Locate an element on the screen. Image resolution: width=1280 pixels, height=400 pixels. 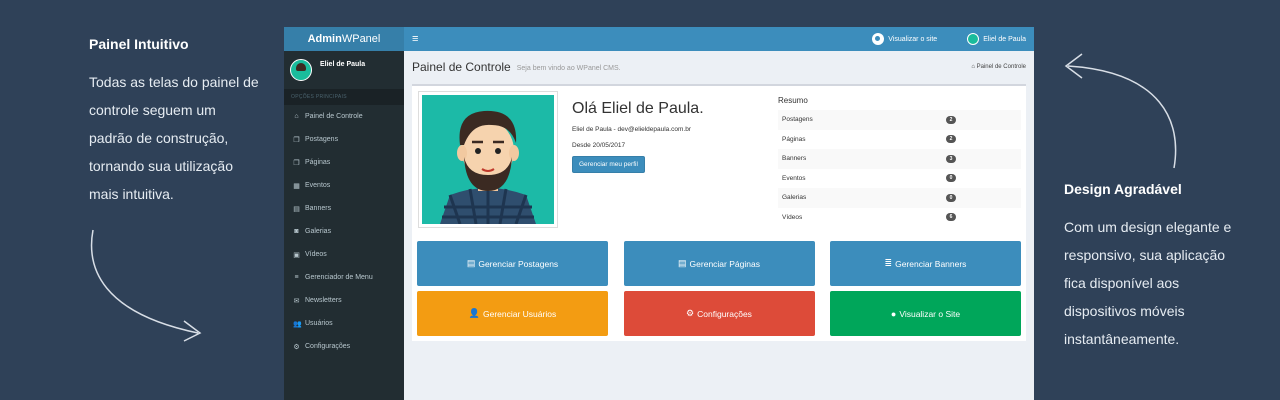
sidebar-item-icon: ◙ is located at coordinates (296, 231).